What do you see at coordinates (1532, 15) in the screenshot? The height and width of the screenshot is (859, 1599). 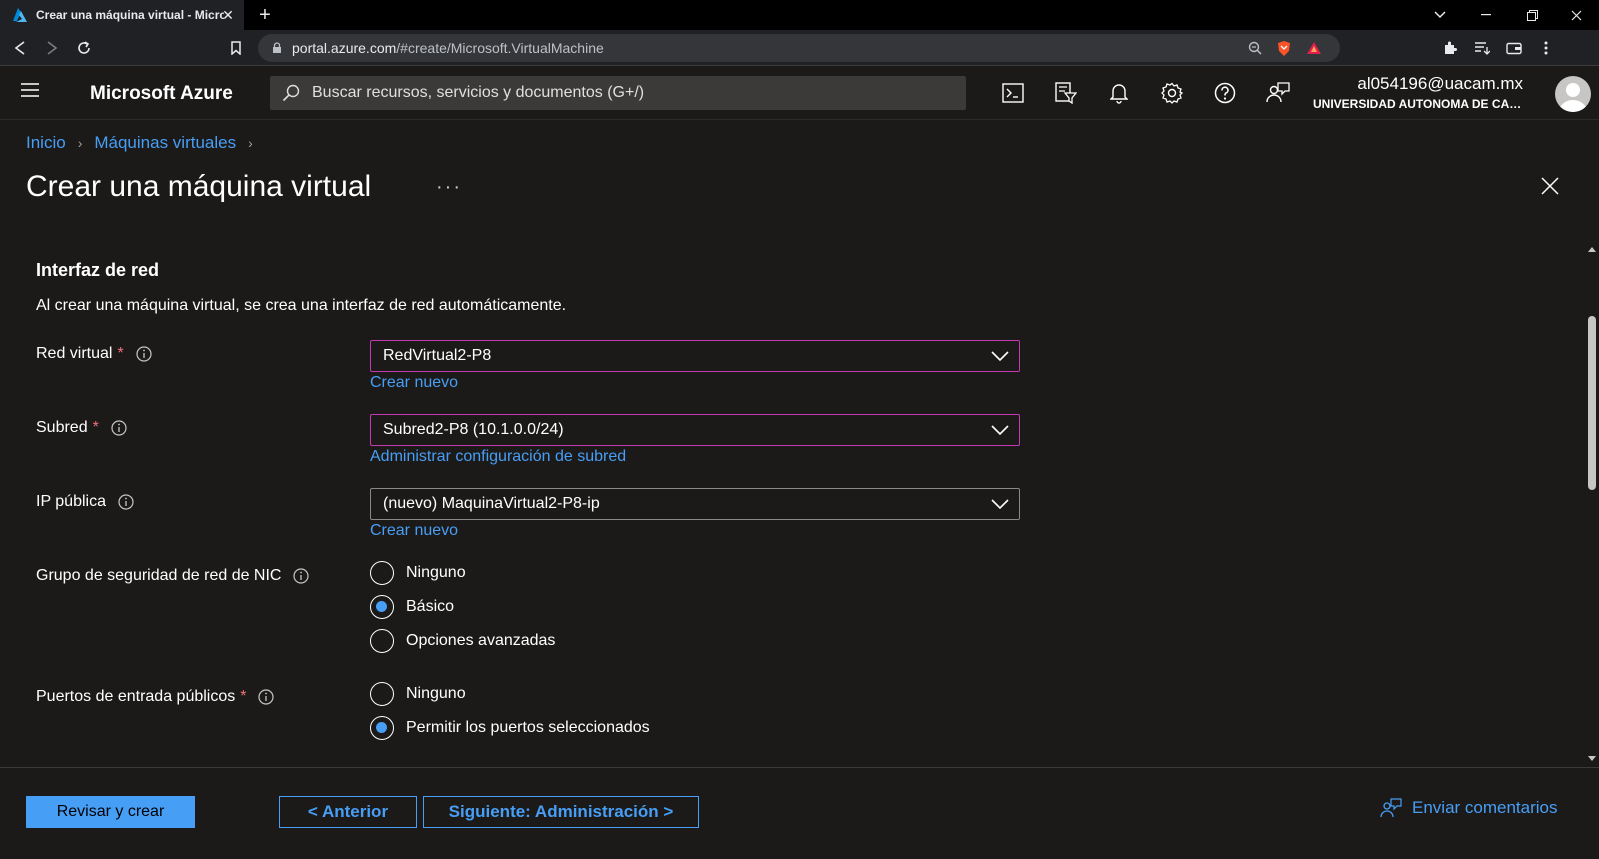 I see `restore-icon` at bounding box center [1532, 15].